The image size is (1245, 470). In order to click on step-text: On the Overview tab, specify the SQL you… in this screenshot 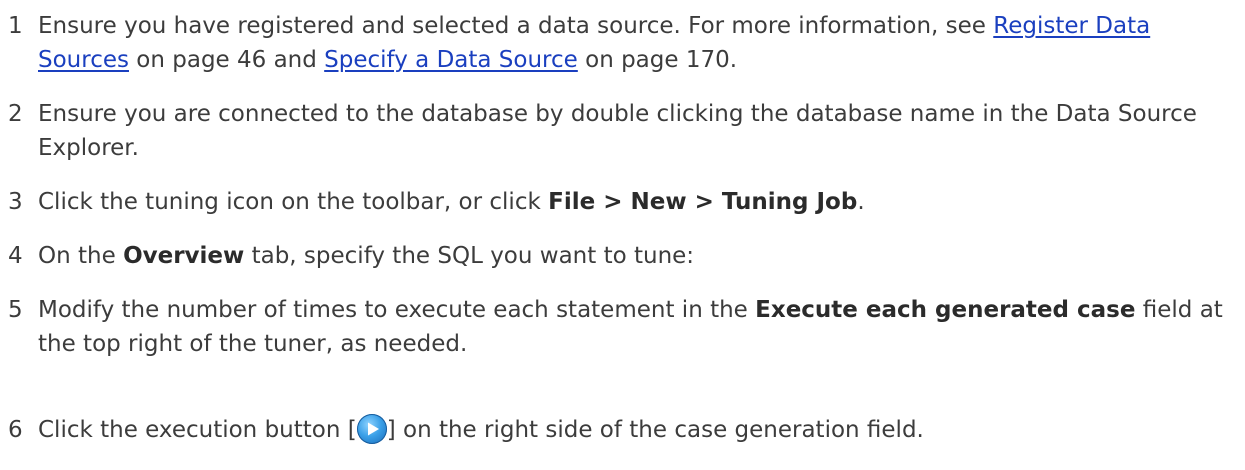, I will do `click(639, 256)`.